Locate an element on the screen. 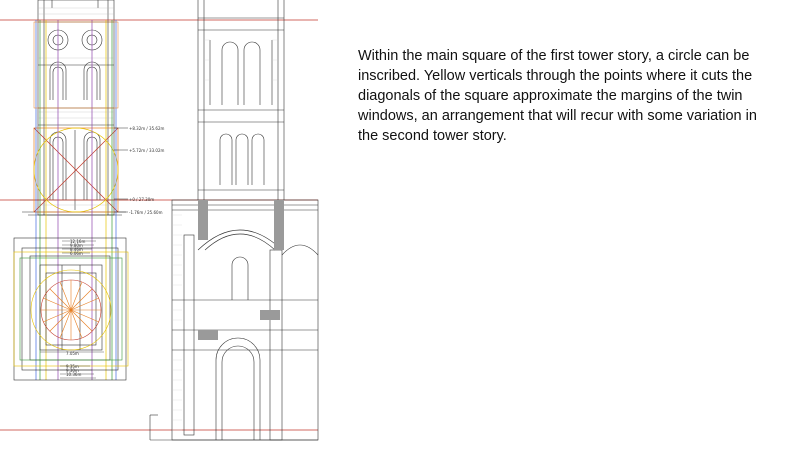  left-hatching is located at coordinates (76, 106).